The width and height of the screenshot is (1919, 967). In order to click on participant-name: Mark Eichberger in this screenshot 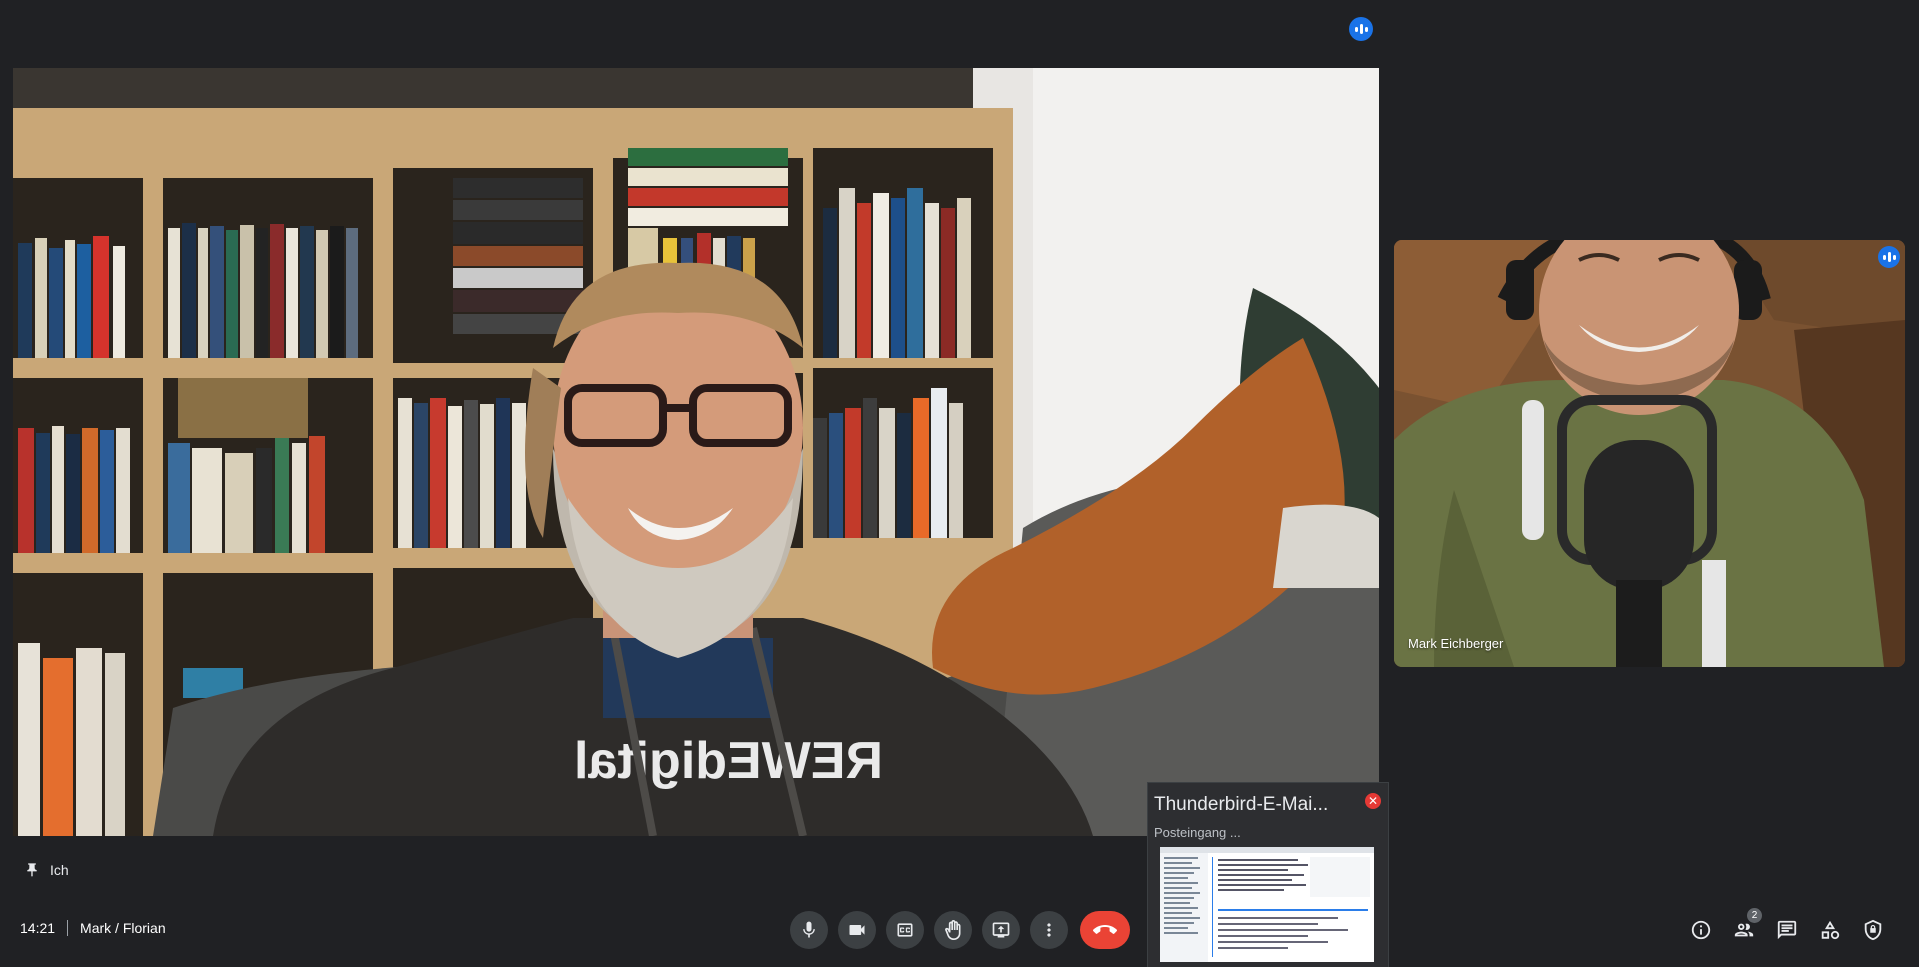, I will do `click(1456, 643)`.